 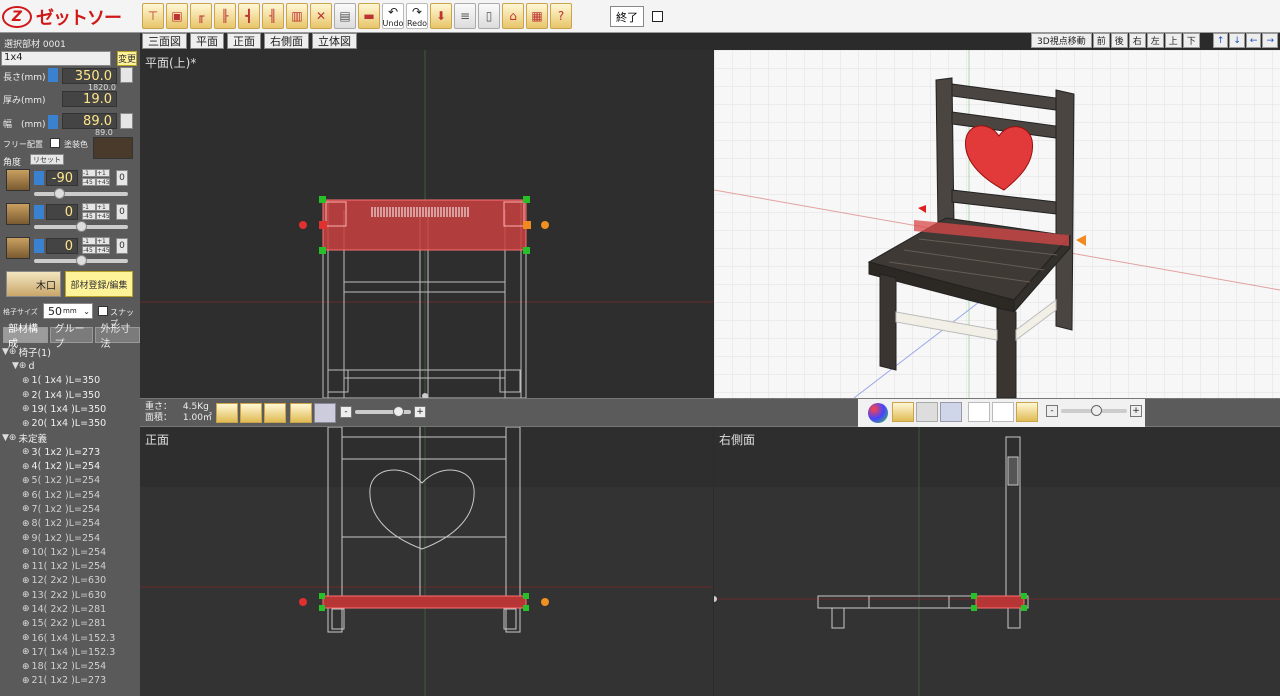 I want to click on tree-item: ⊕ 2( 1x4 )L=350, so click(x=70, y=395).